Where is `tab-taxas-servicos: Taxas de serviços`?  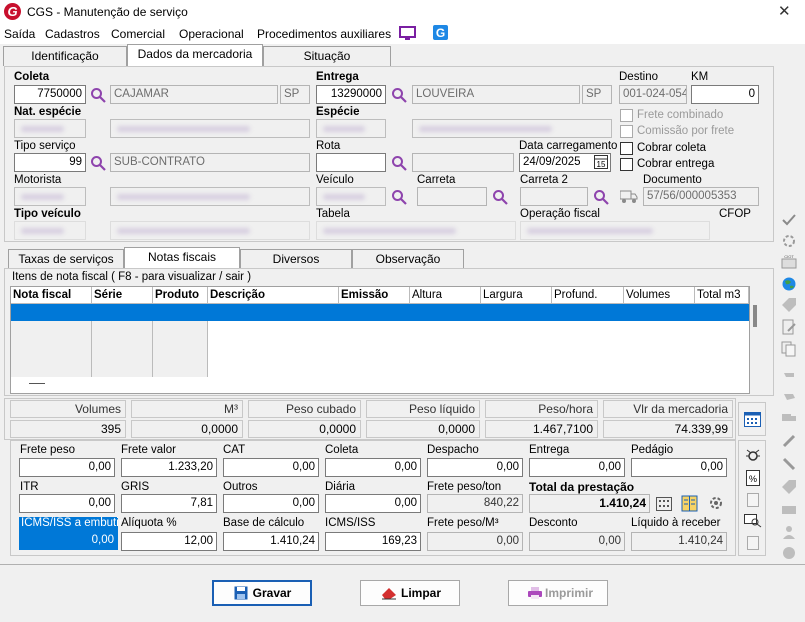 tab-taxas-servicos: Taxas de serviços is located at coordinates (66, 259).